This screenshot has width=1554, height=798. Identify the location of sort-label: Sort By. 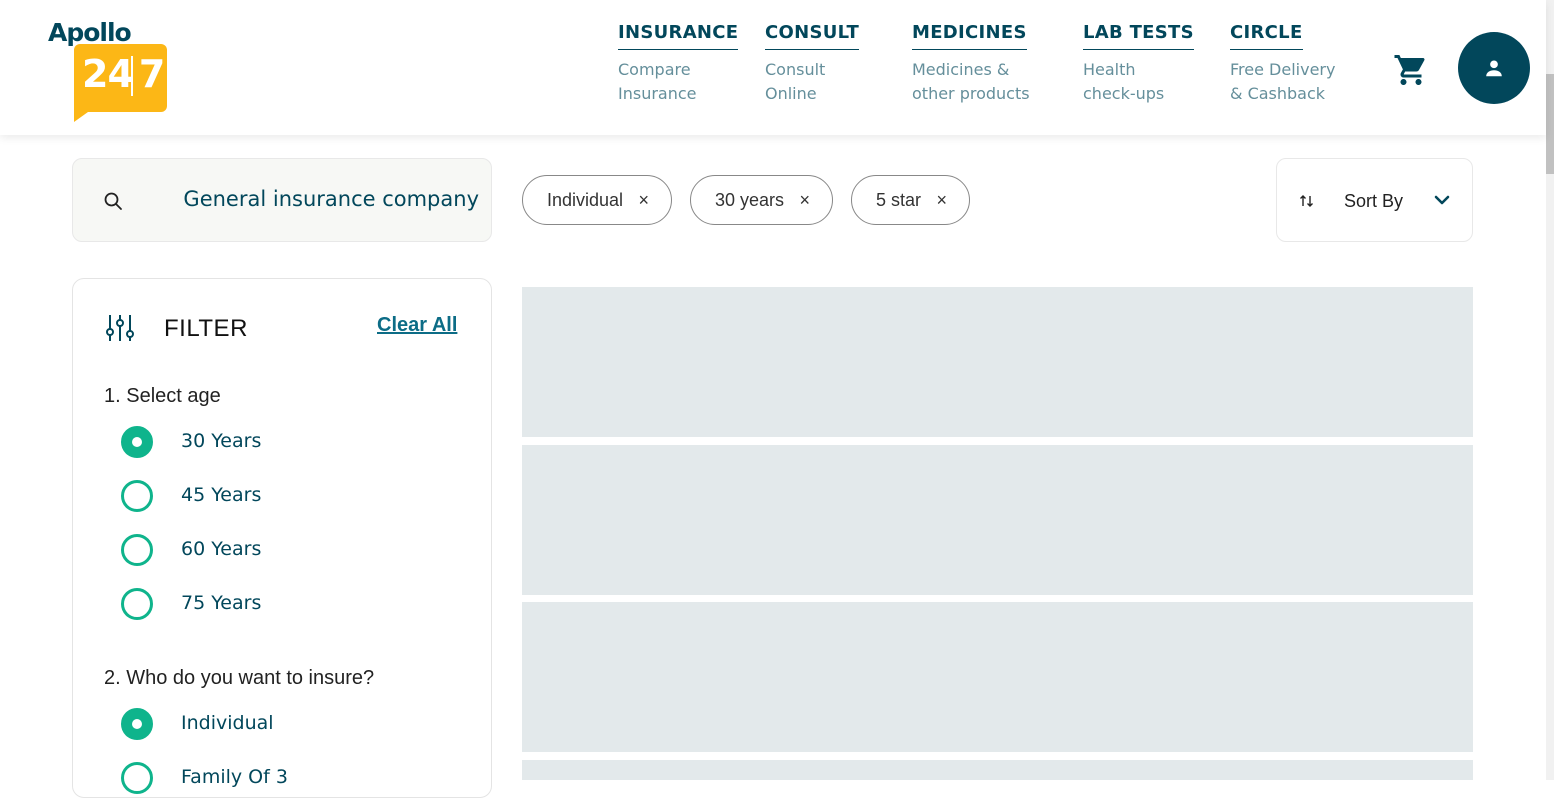
(1374, 201).